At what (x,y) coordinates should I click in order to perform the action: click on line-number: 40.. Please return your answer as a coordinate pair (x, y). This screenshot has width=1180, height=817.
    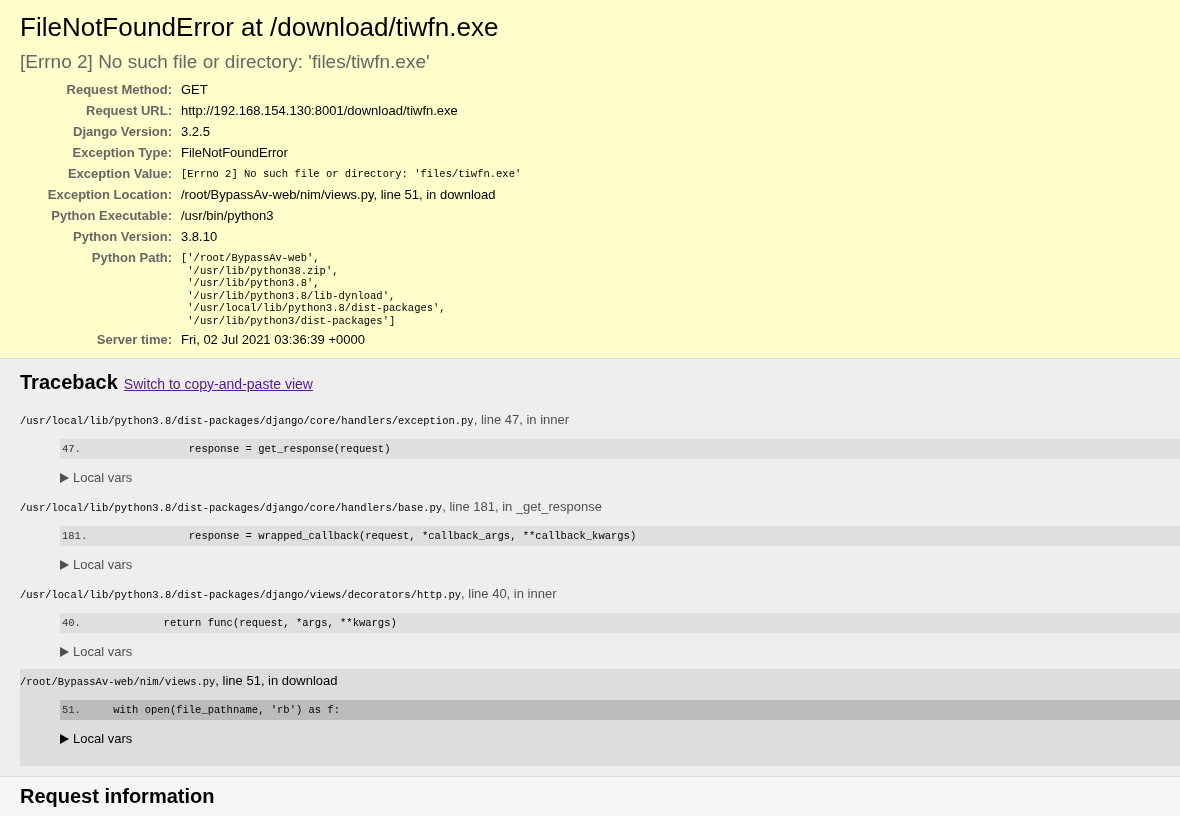
    Looking at the image, I should click on (71, 623).